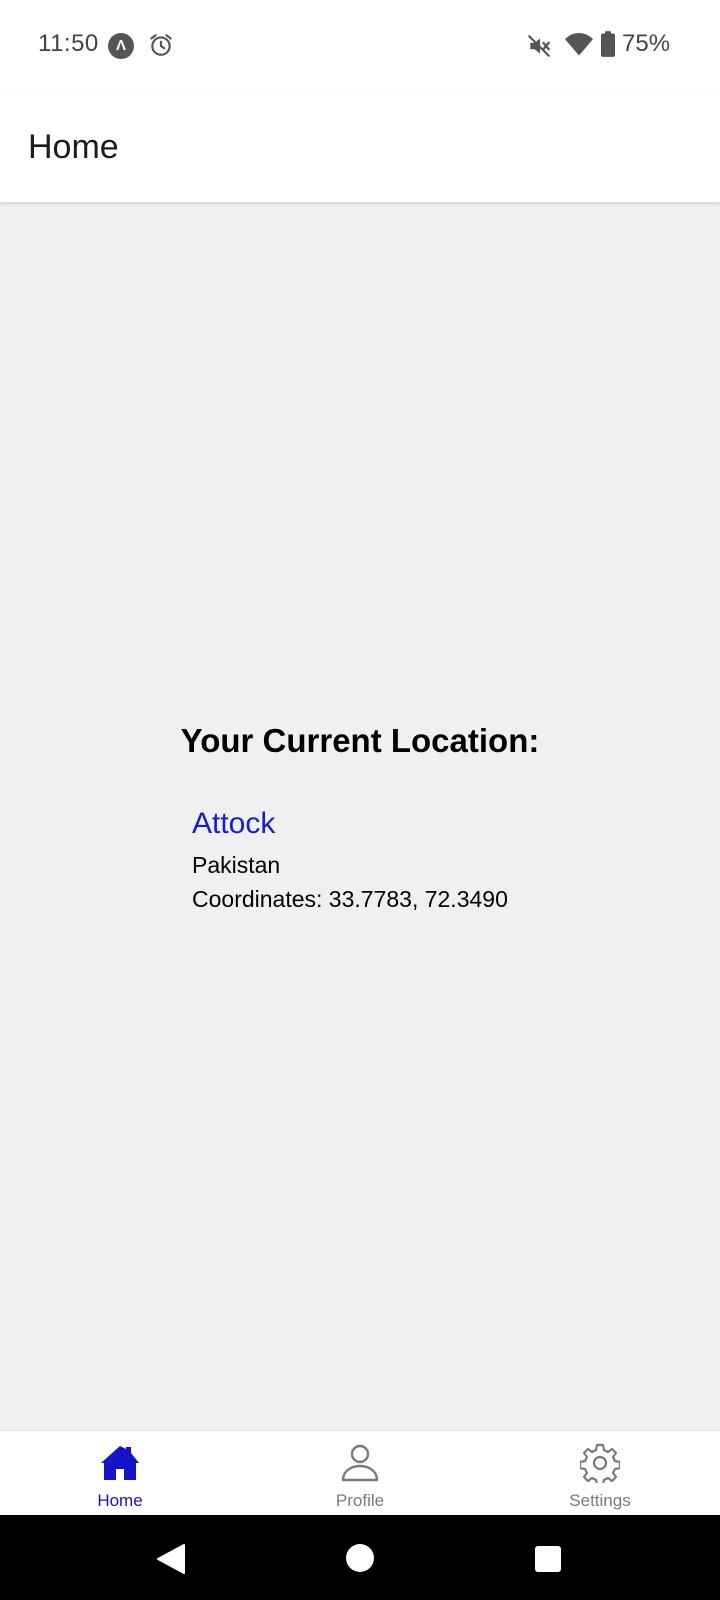 The image size is (720, 1600). What do you see at coordinates (608, 44) in the screenshot?
I see `battery-icon` at bounding box center [608, 44].